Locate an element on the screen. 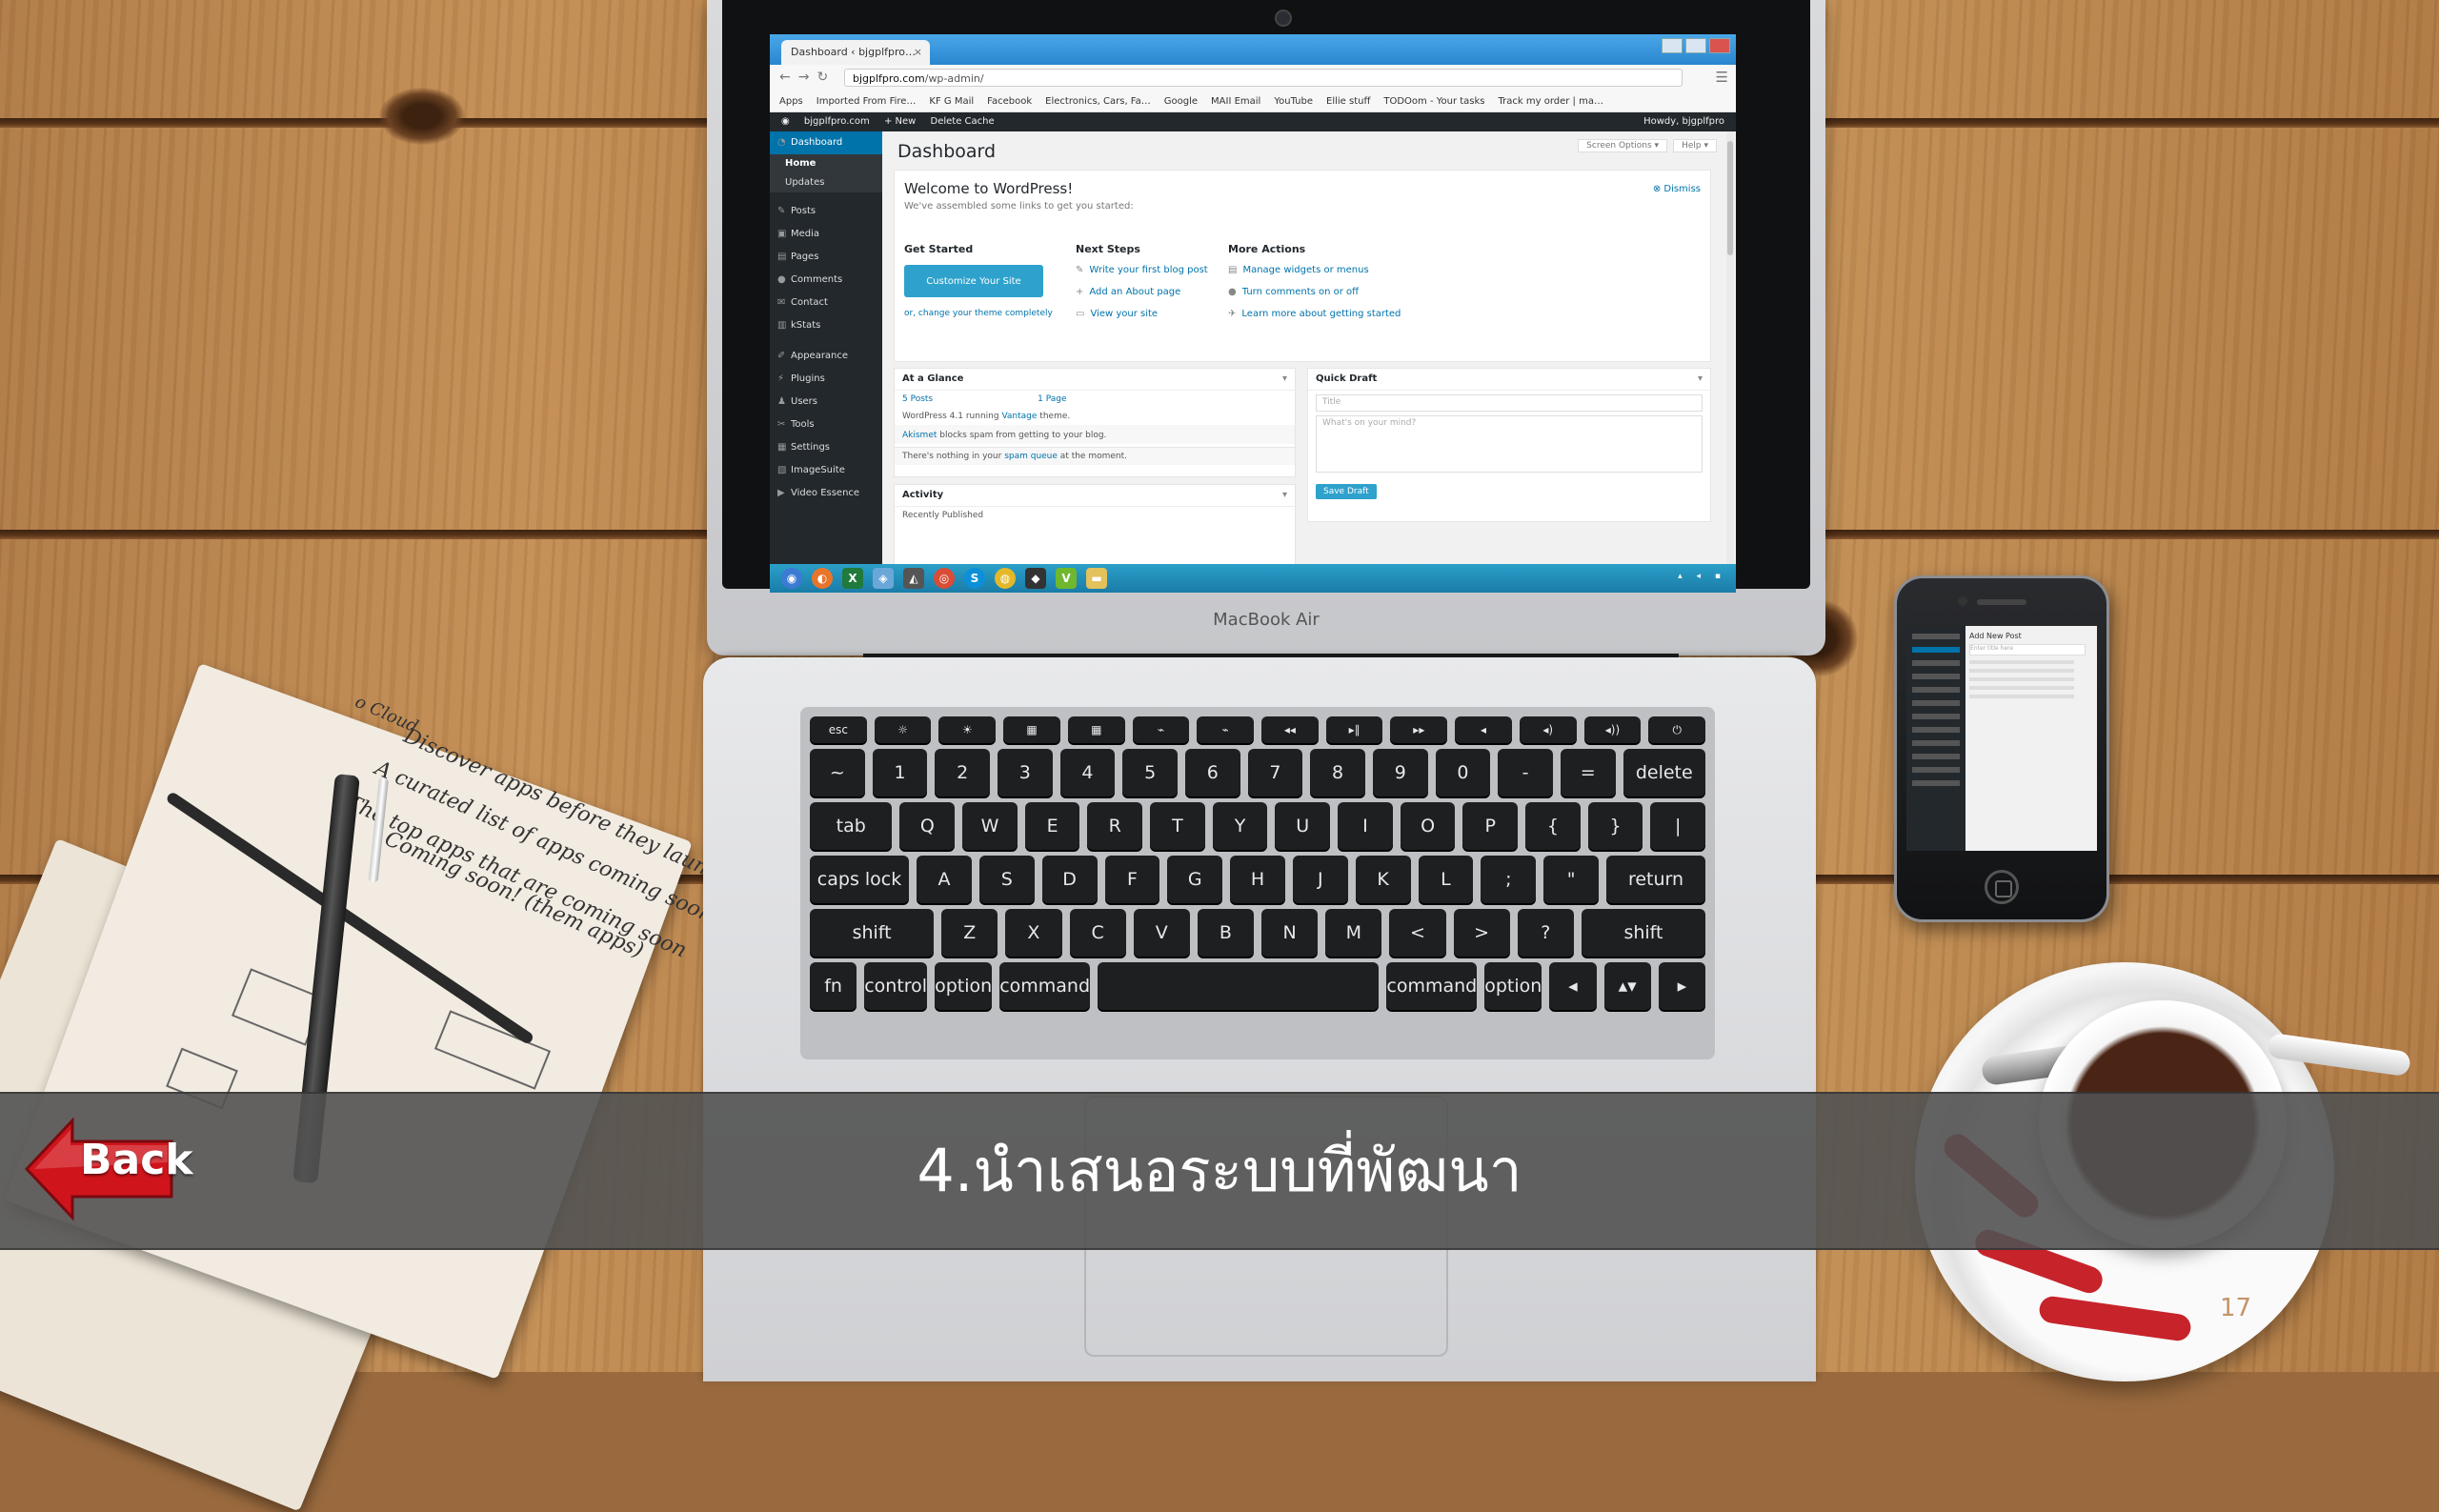 The height and width of the screenshot is (1512, 2439). key: U is located at coordinates (1303, 826).